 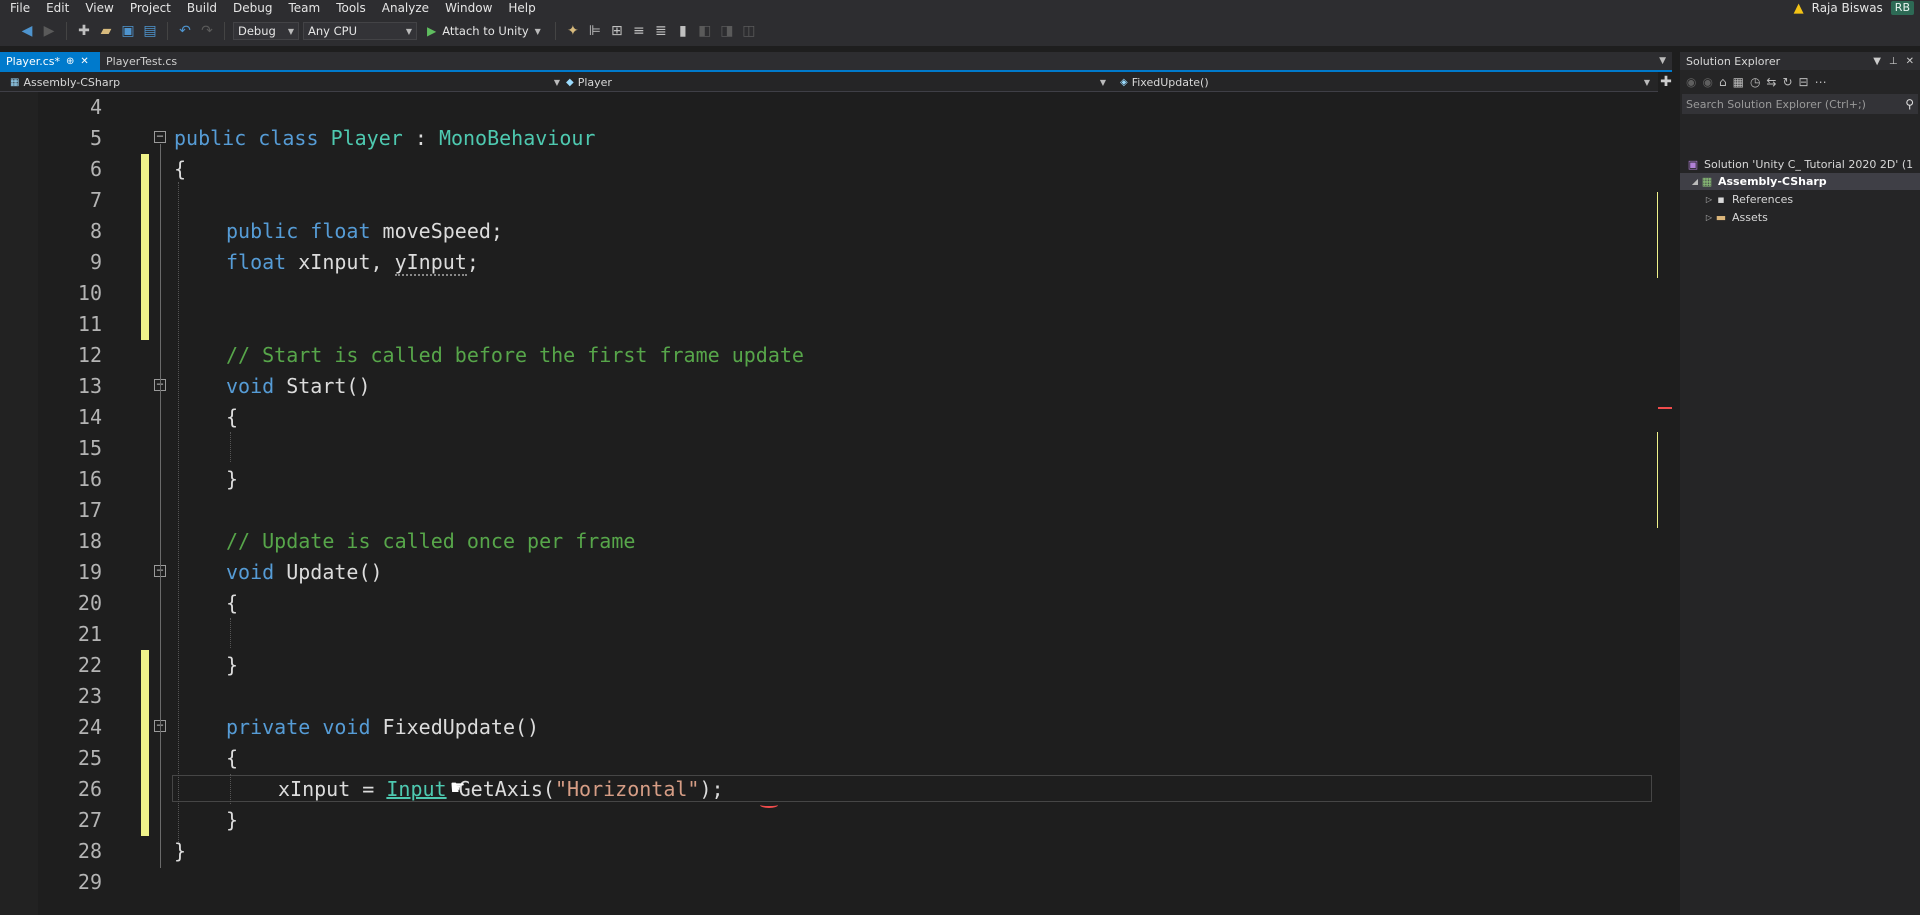 I want to click on menu-file: File, so click(x=19, y=8).